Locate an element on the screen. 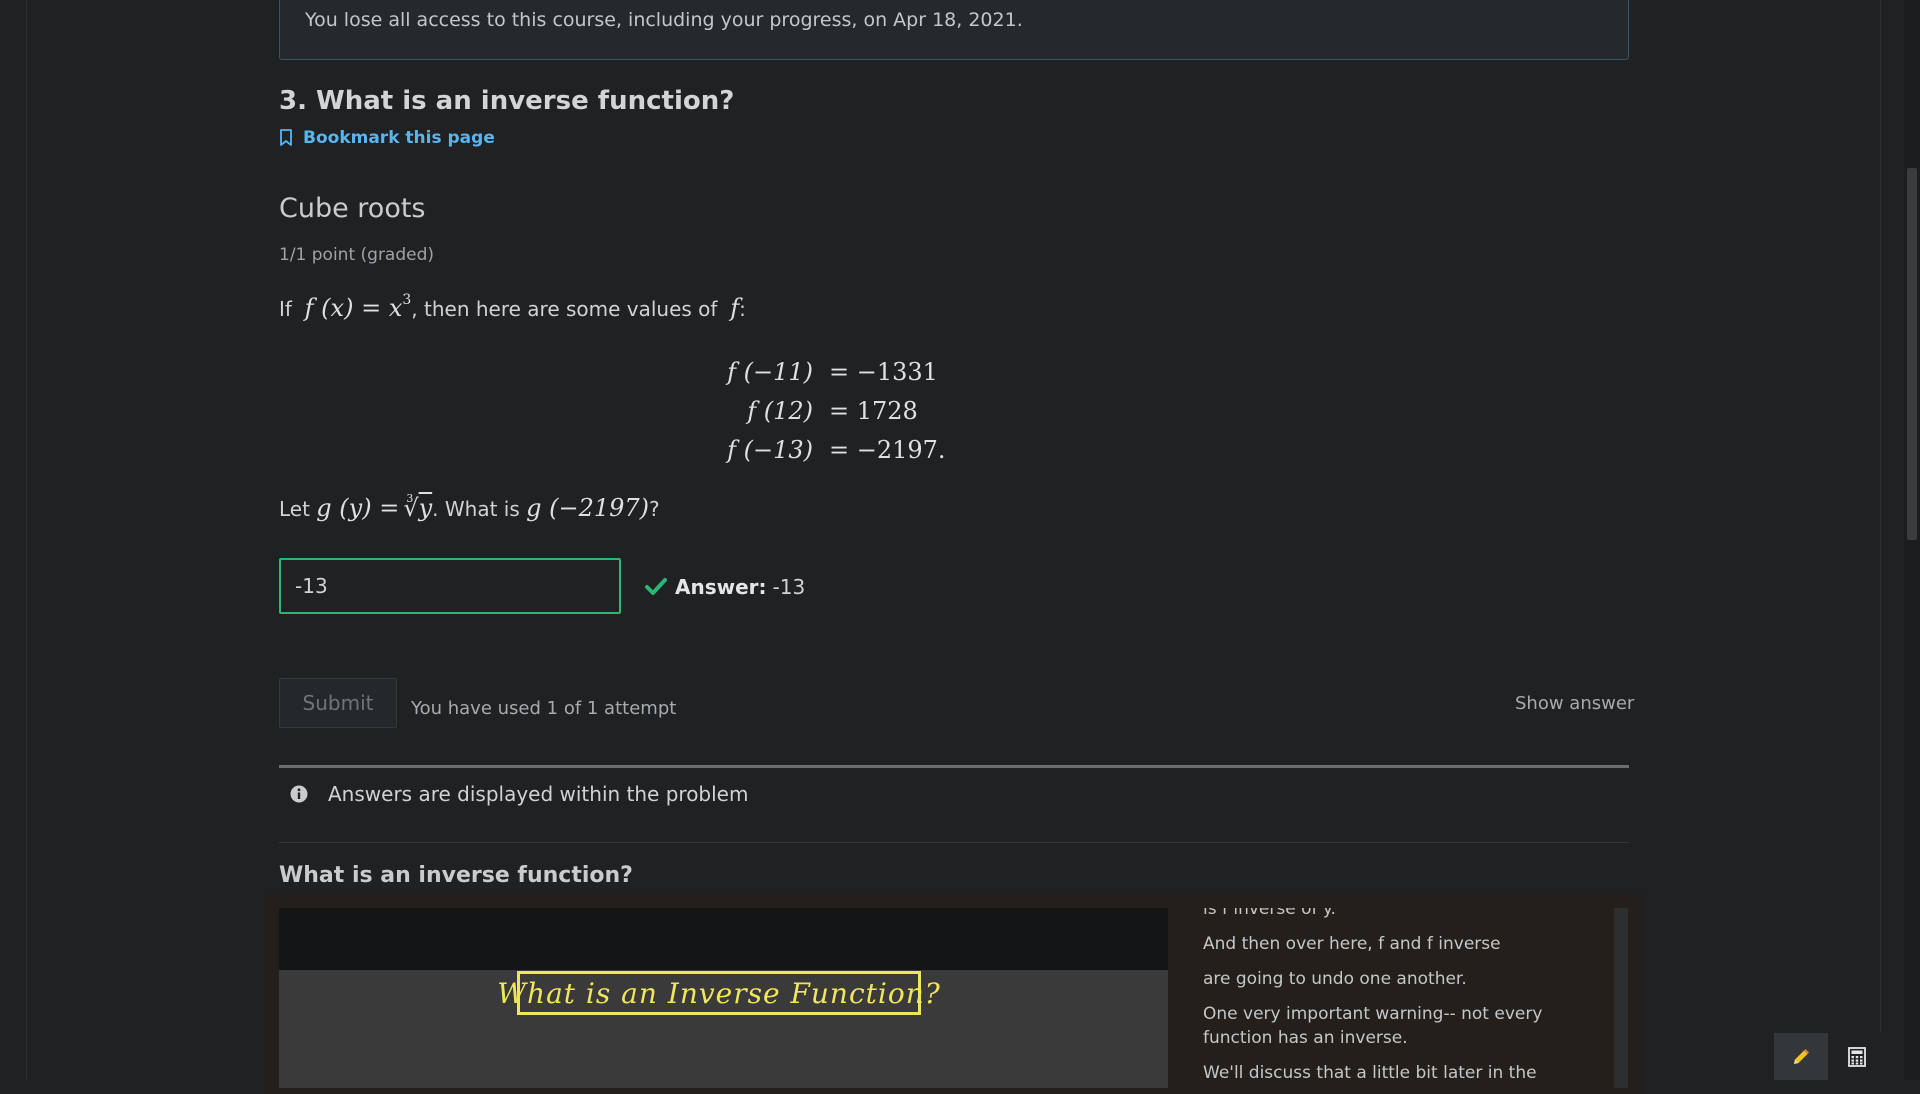 The width and height of the screenshot is (1920, 1094). intro-mid: , then here are some values of is located at coordinates (564, 309).